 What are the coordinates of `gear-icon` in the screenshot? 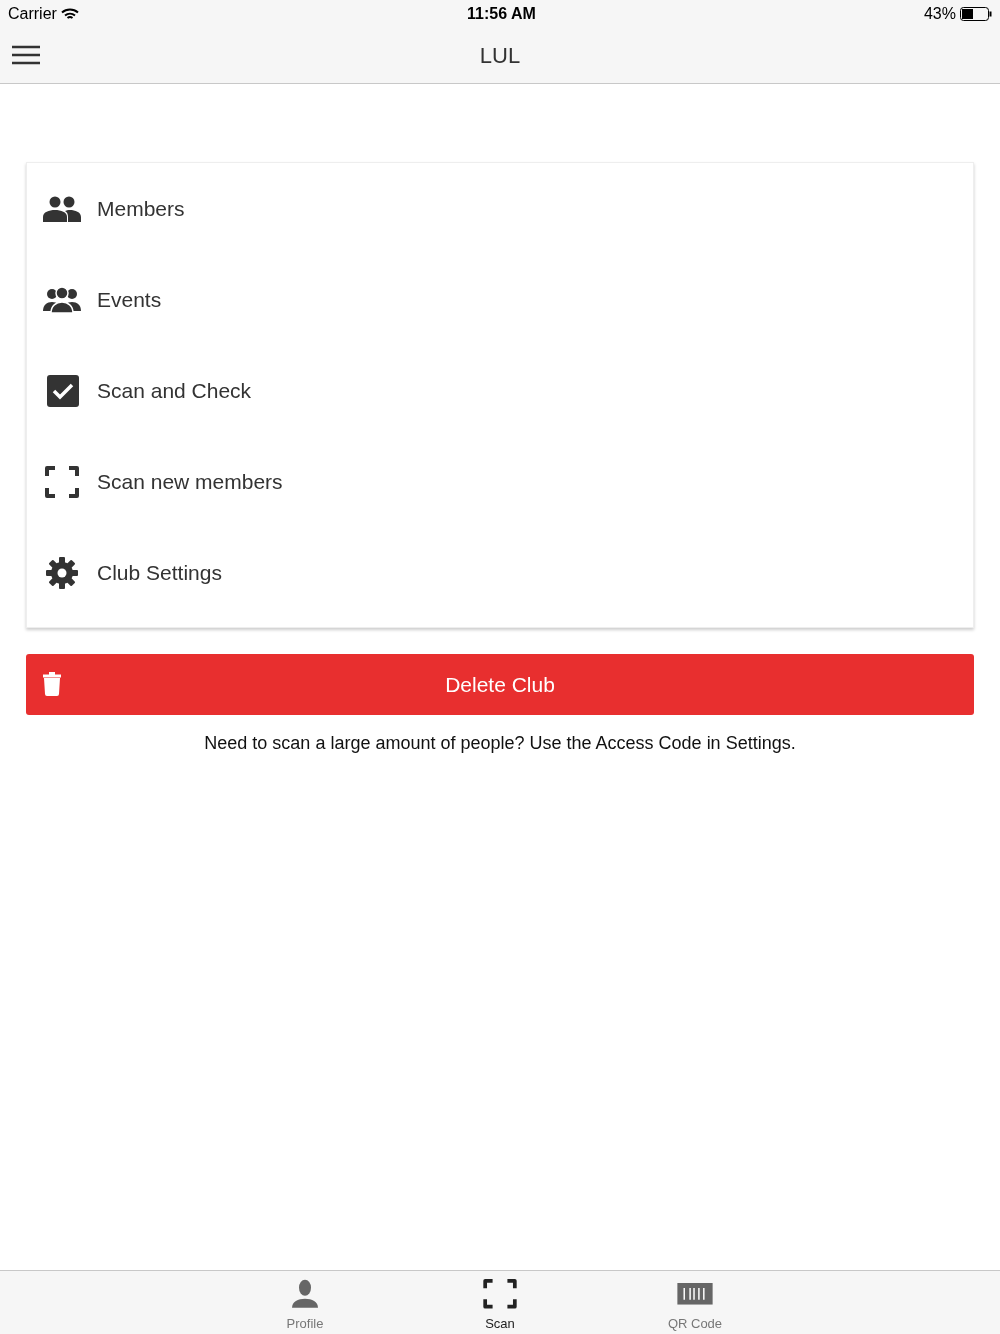 It's located at (62, 572).